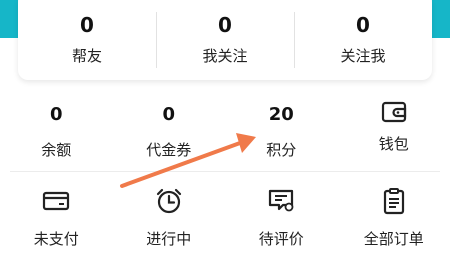  Describe the element at coordinates (363, 40) in the screenshot. I see `stat-followers: 0 关注我` at that location.